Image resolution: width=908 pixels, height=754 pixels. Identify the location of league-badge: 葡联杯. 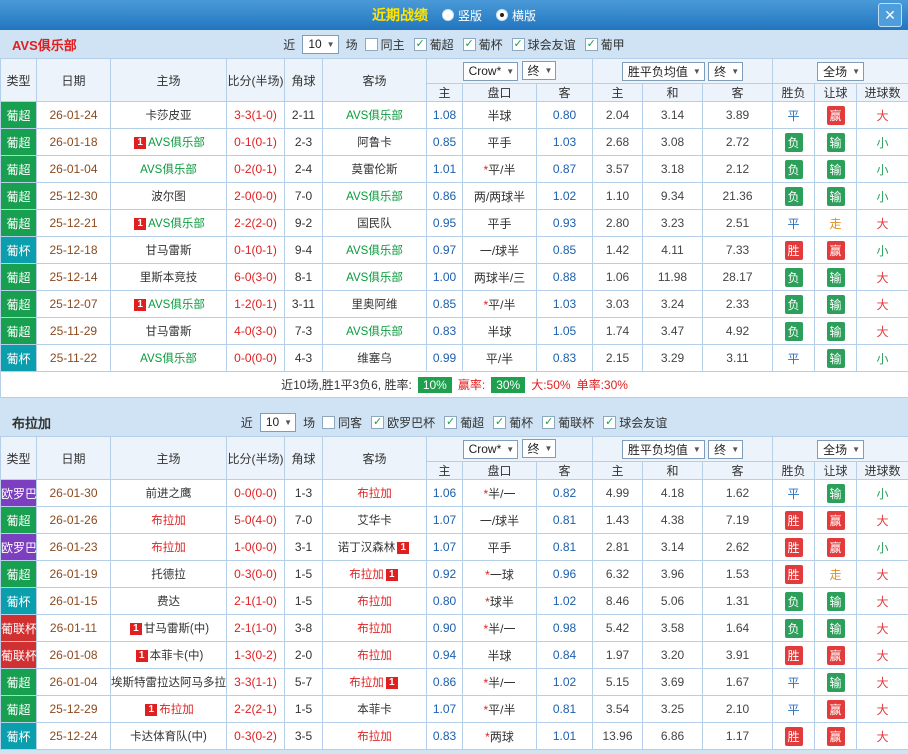
(18, 628).